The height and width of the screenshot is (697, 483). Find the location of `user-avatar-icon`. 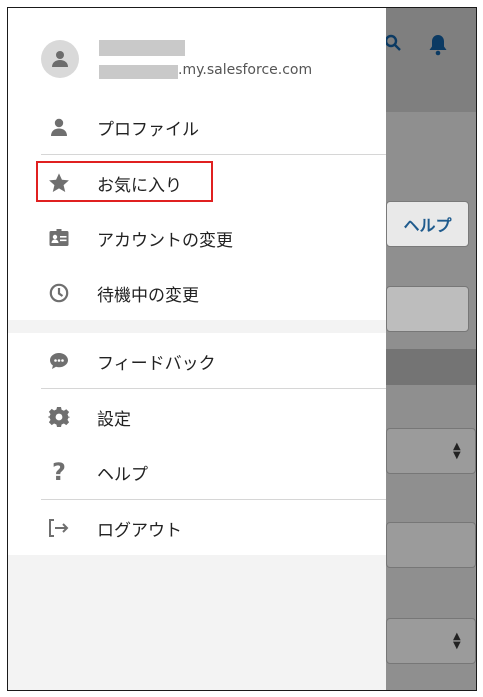

user-avatar-icon is located at coordinates (60, 59).